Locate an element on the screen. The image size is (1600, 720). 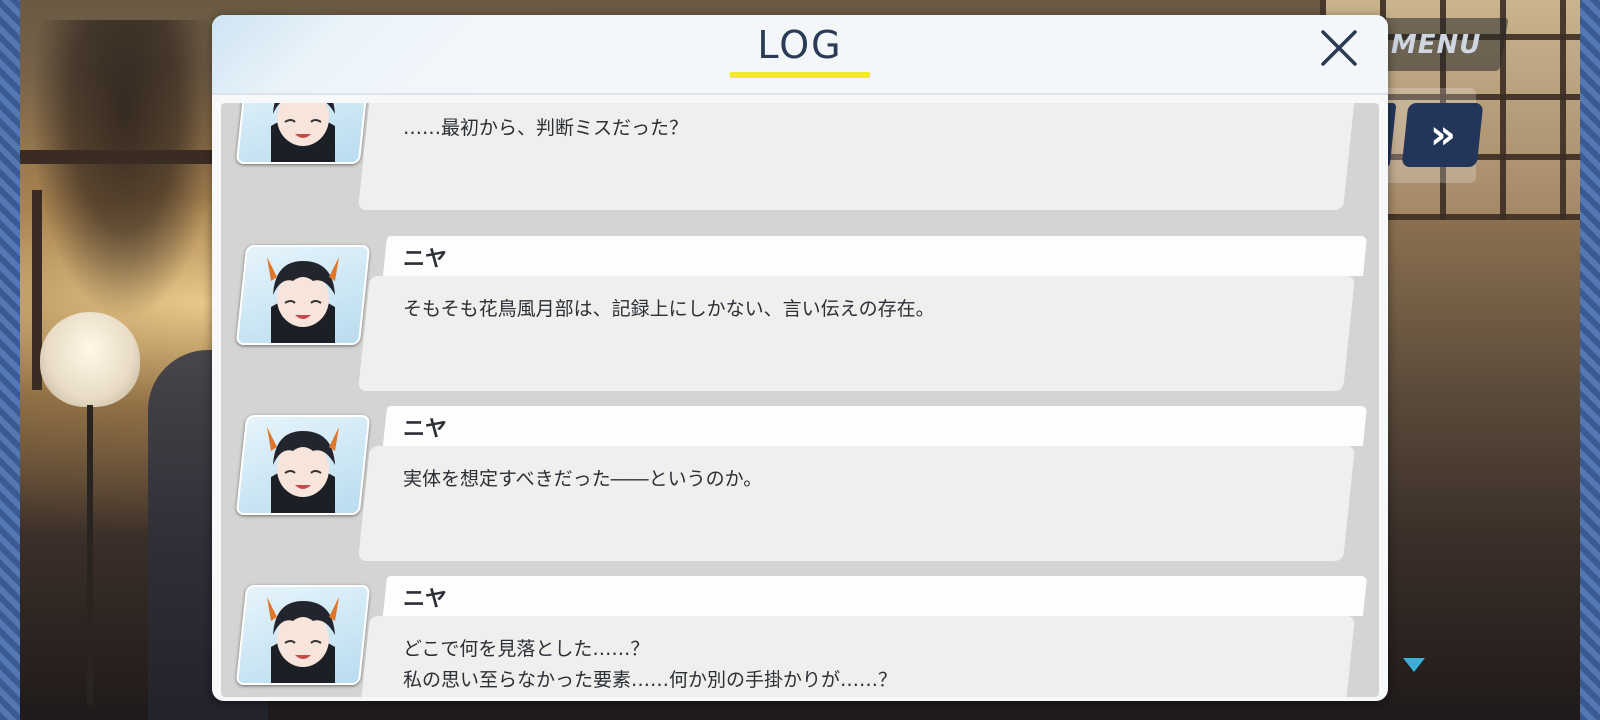
lamp-pole is located at coordinates (90, 555).